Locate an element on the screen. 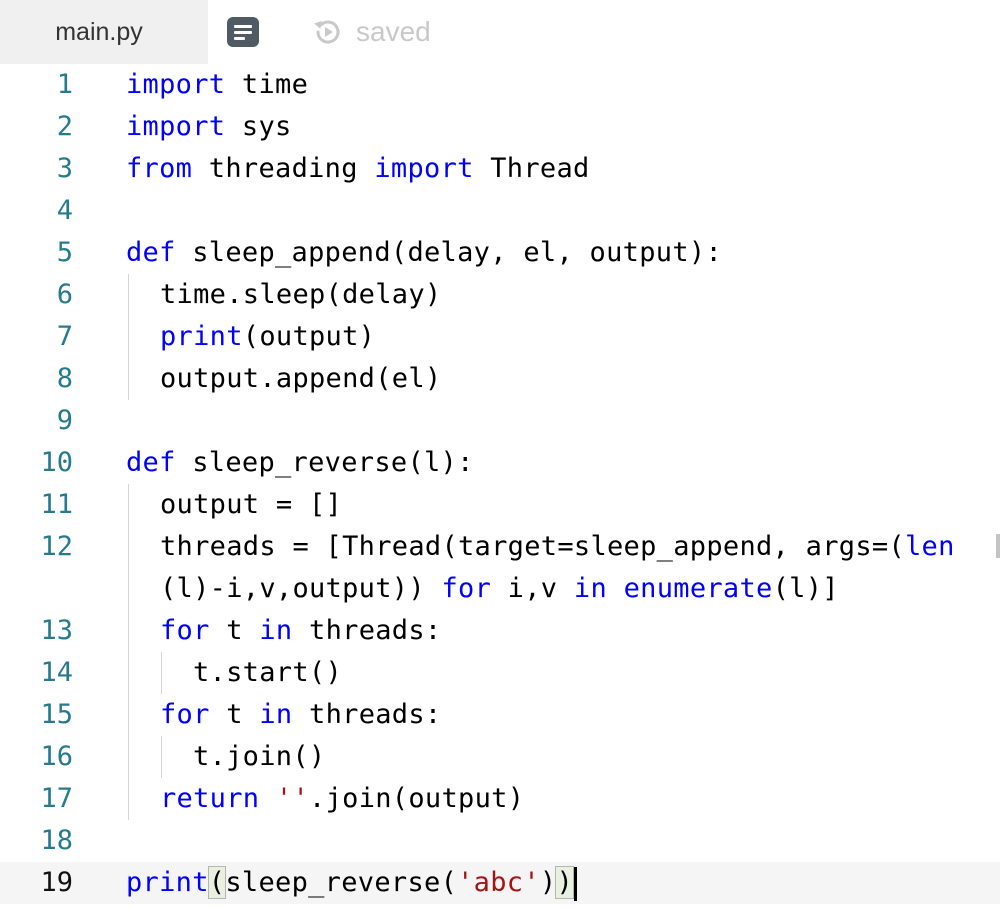 The width and height of the screenshot is (1000, 908). line-number: 11 is located at coordinates (56, 504).